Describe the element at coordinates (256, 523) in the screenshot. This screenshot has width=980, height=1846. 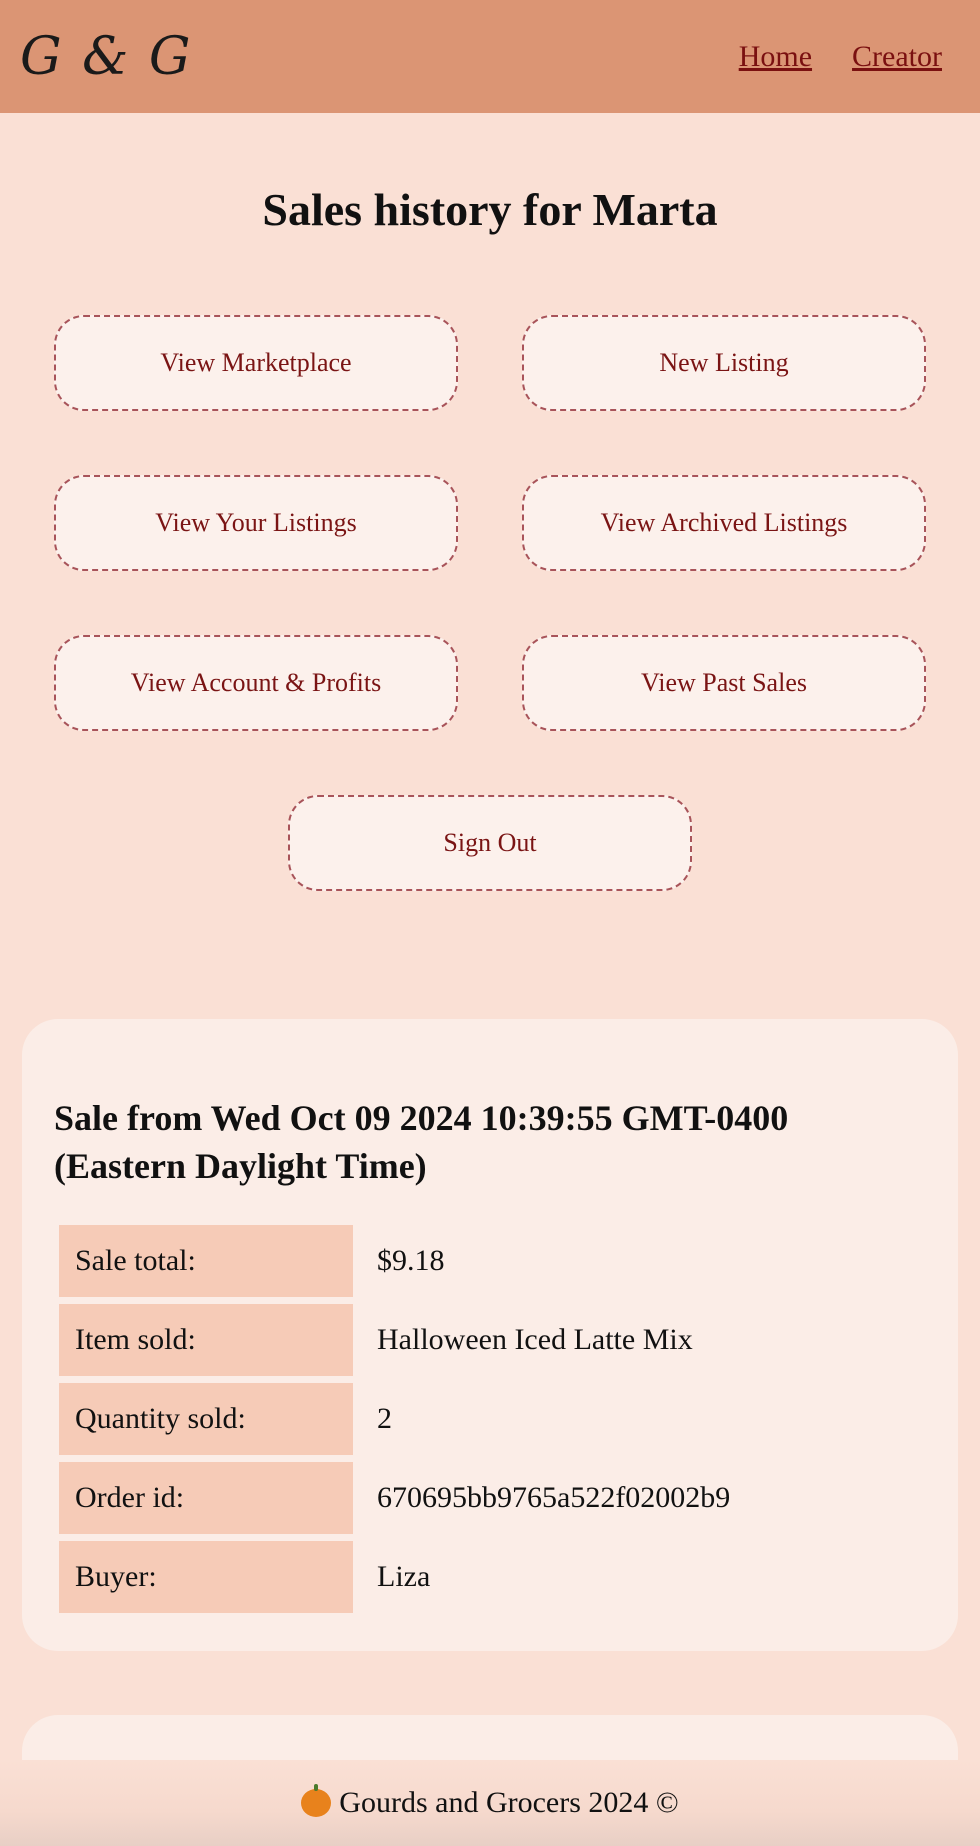
I see `view-your-listings-button: View Your Listings` at that location.